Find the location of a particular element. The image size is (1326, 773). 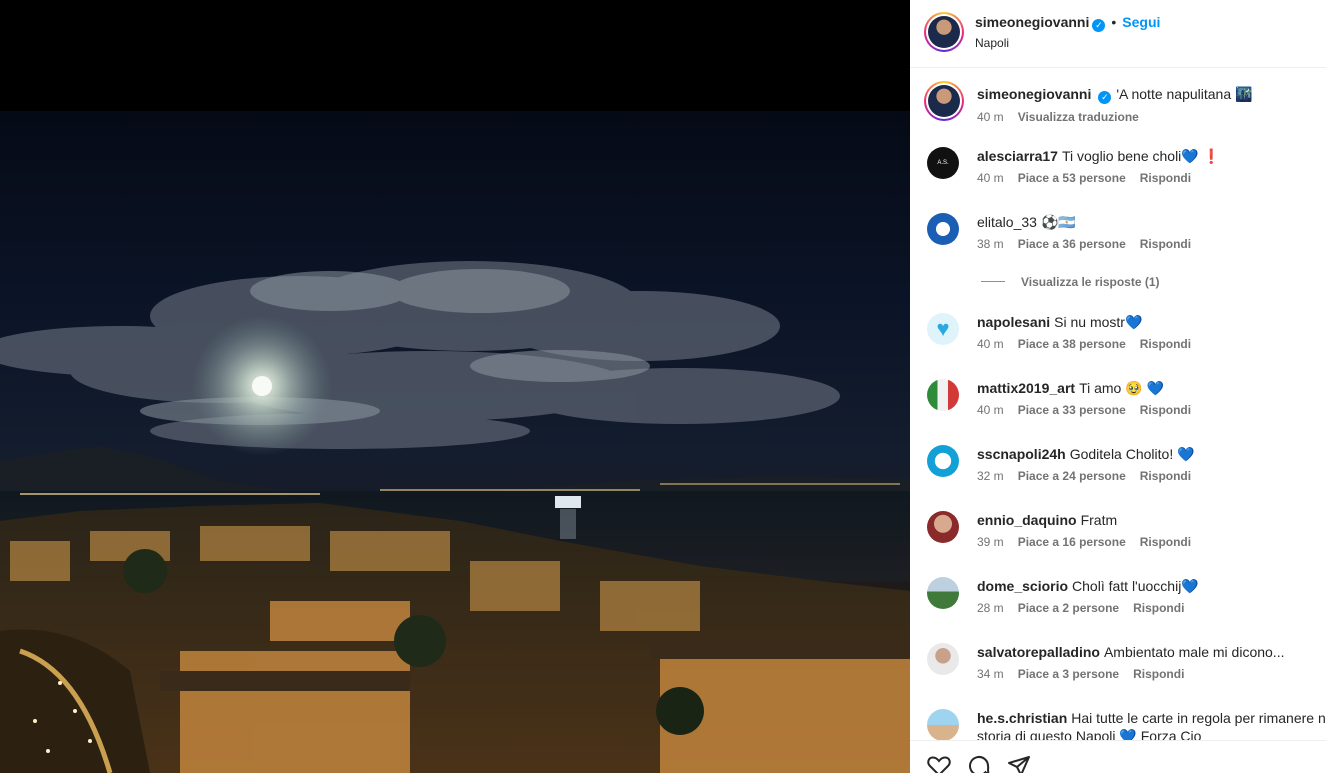

comment-username: ennio_daquino is located at coordinates (1027, 520).